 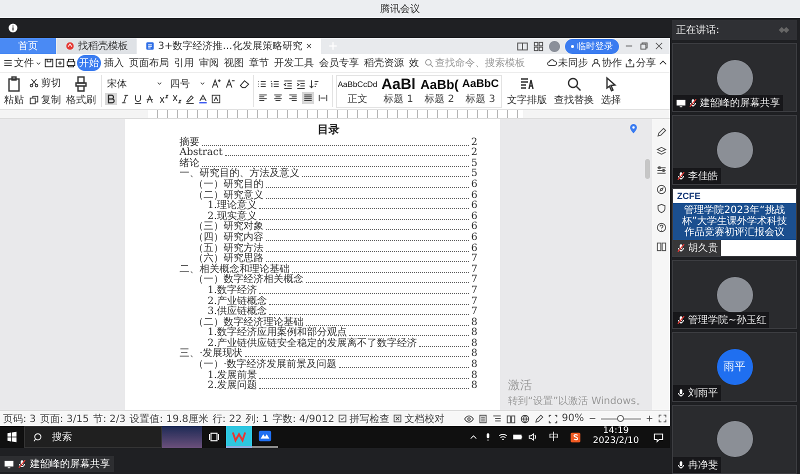 What do you see at coordinates (262, 83) in the screenshot?
I see `bulleted-list-icon` at bounding box center [262, 83].